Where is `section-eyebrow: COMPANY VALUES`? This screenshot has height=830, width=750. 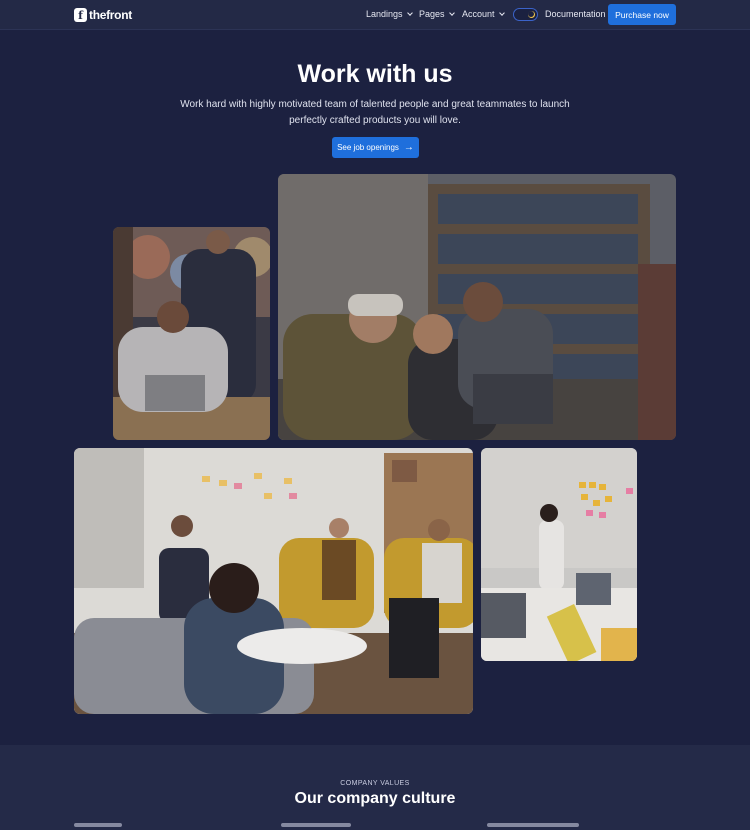 section-eyebrow: COMPANY VALUES is located at coordinates (375, 783).